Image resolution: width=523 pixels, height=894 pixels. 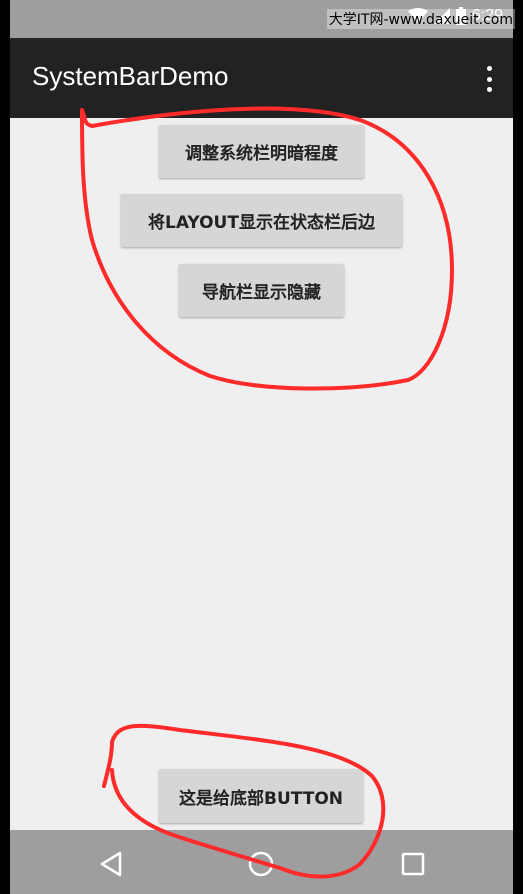 What do you see at coordinates (261, 290) in the screenshot?
I see `toggle-nav-button: 导航栏显示隐藏` at bounding box center [261, 290].